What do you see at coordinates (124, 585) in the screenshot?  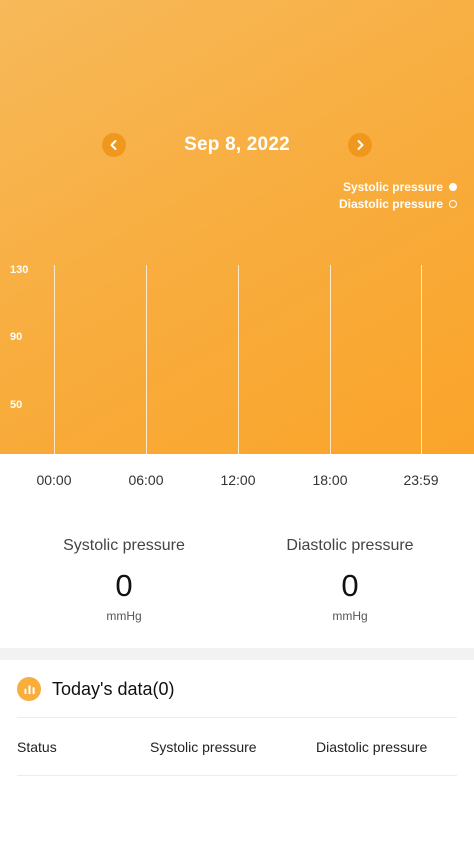 I see `systolic-value: 0` at bounding box center [124, 585].